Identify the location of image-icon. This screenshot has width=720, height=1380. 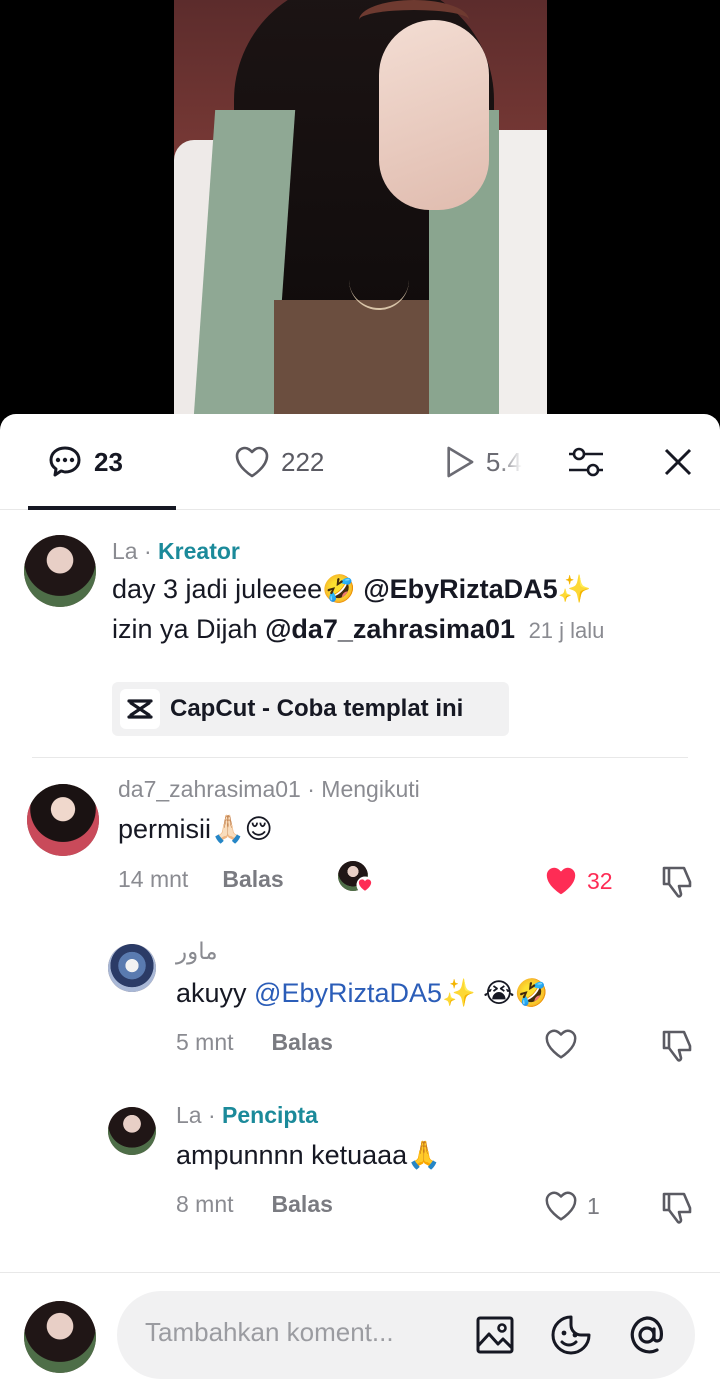
(495, 1335).